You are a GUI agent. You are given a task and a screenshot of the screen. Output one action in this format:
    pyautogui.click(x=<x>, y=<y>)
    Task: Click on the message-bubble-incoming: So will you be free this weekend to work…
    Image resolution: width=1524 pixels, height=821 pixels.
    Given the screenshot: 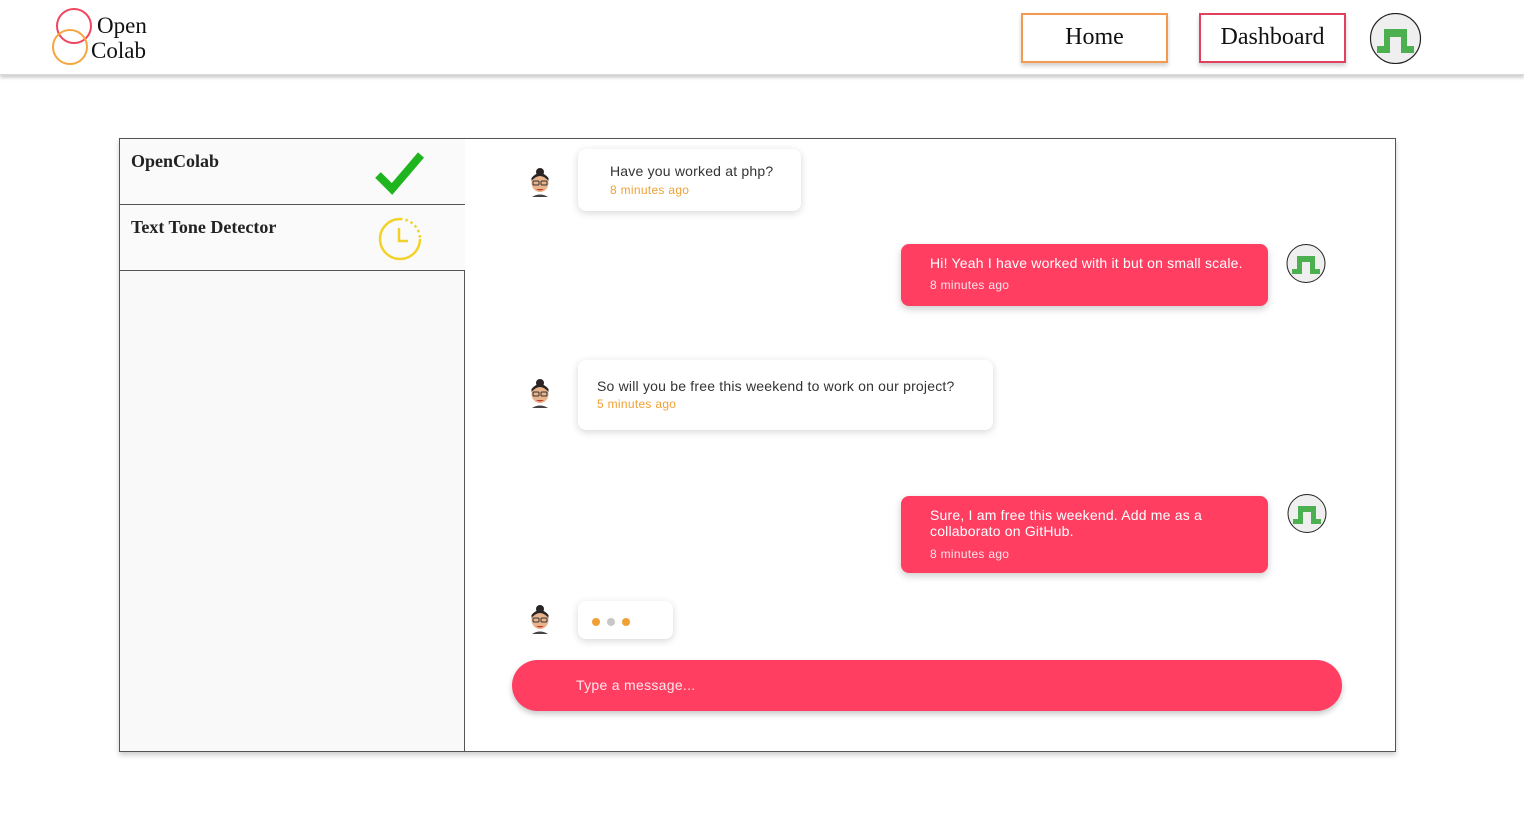 What is the action you would take?
    pyautogui.click(x=785, y=395)
    